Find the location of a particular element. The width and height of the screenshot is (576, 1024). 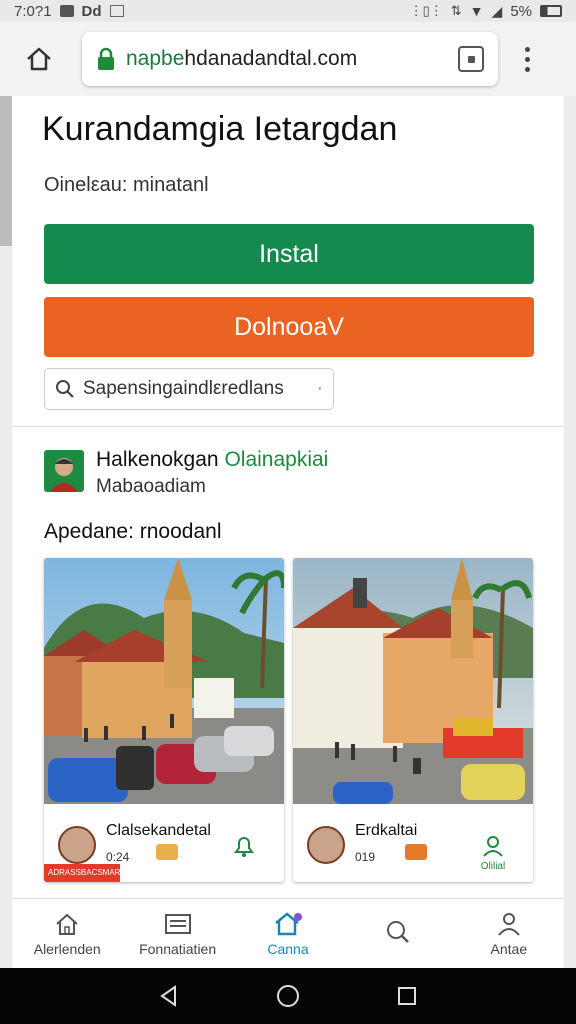

developer-meta: Mabaoadiam is located at coordinates (151, 486).